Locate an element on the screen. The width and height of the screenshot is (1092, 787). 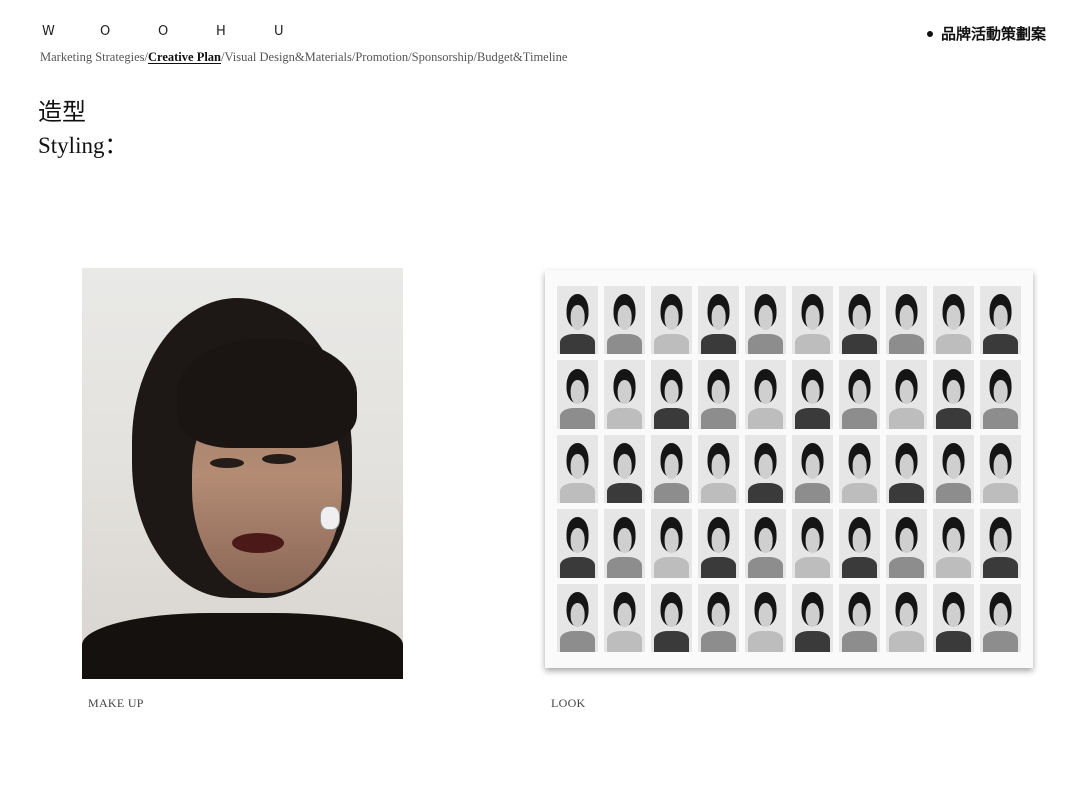
brand-title: 品牌活動策劃案 is located at coordinates (986, 33).